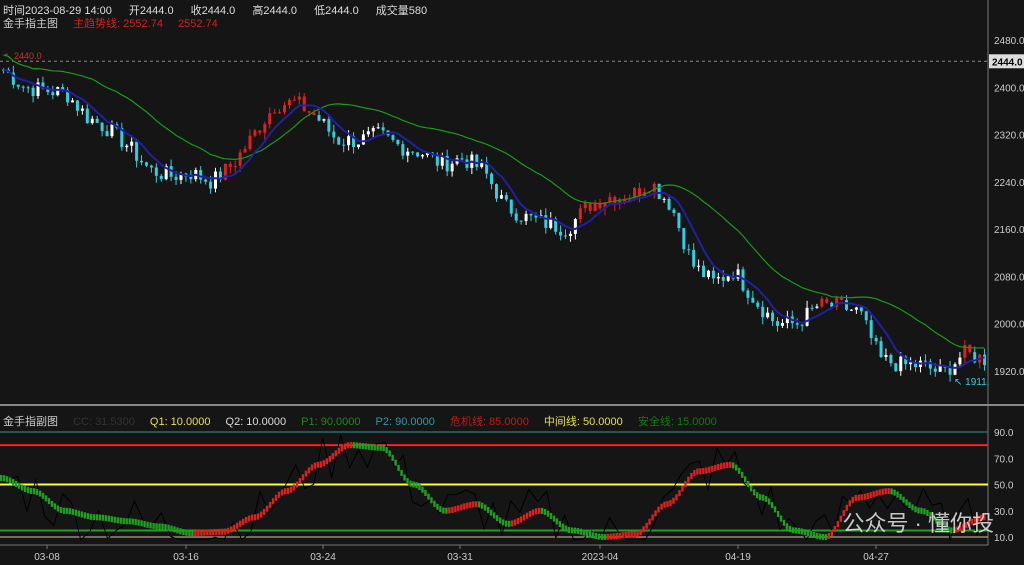 The image size is (1024, 565). Describe the element at coordinates (918, 523) in the screenshot. I see `watermark: 公众号 · 懂你投` at that location.